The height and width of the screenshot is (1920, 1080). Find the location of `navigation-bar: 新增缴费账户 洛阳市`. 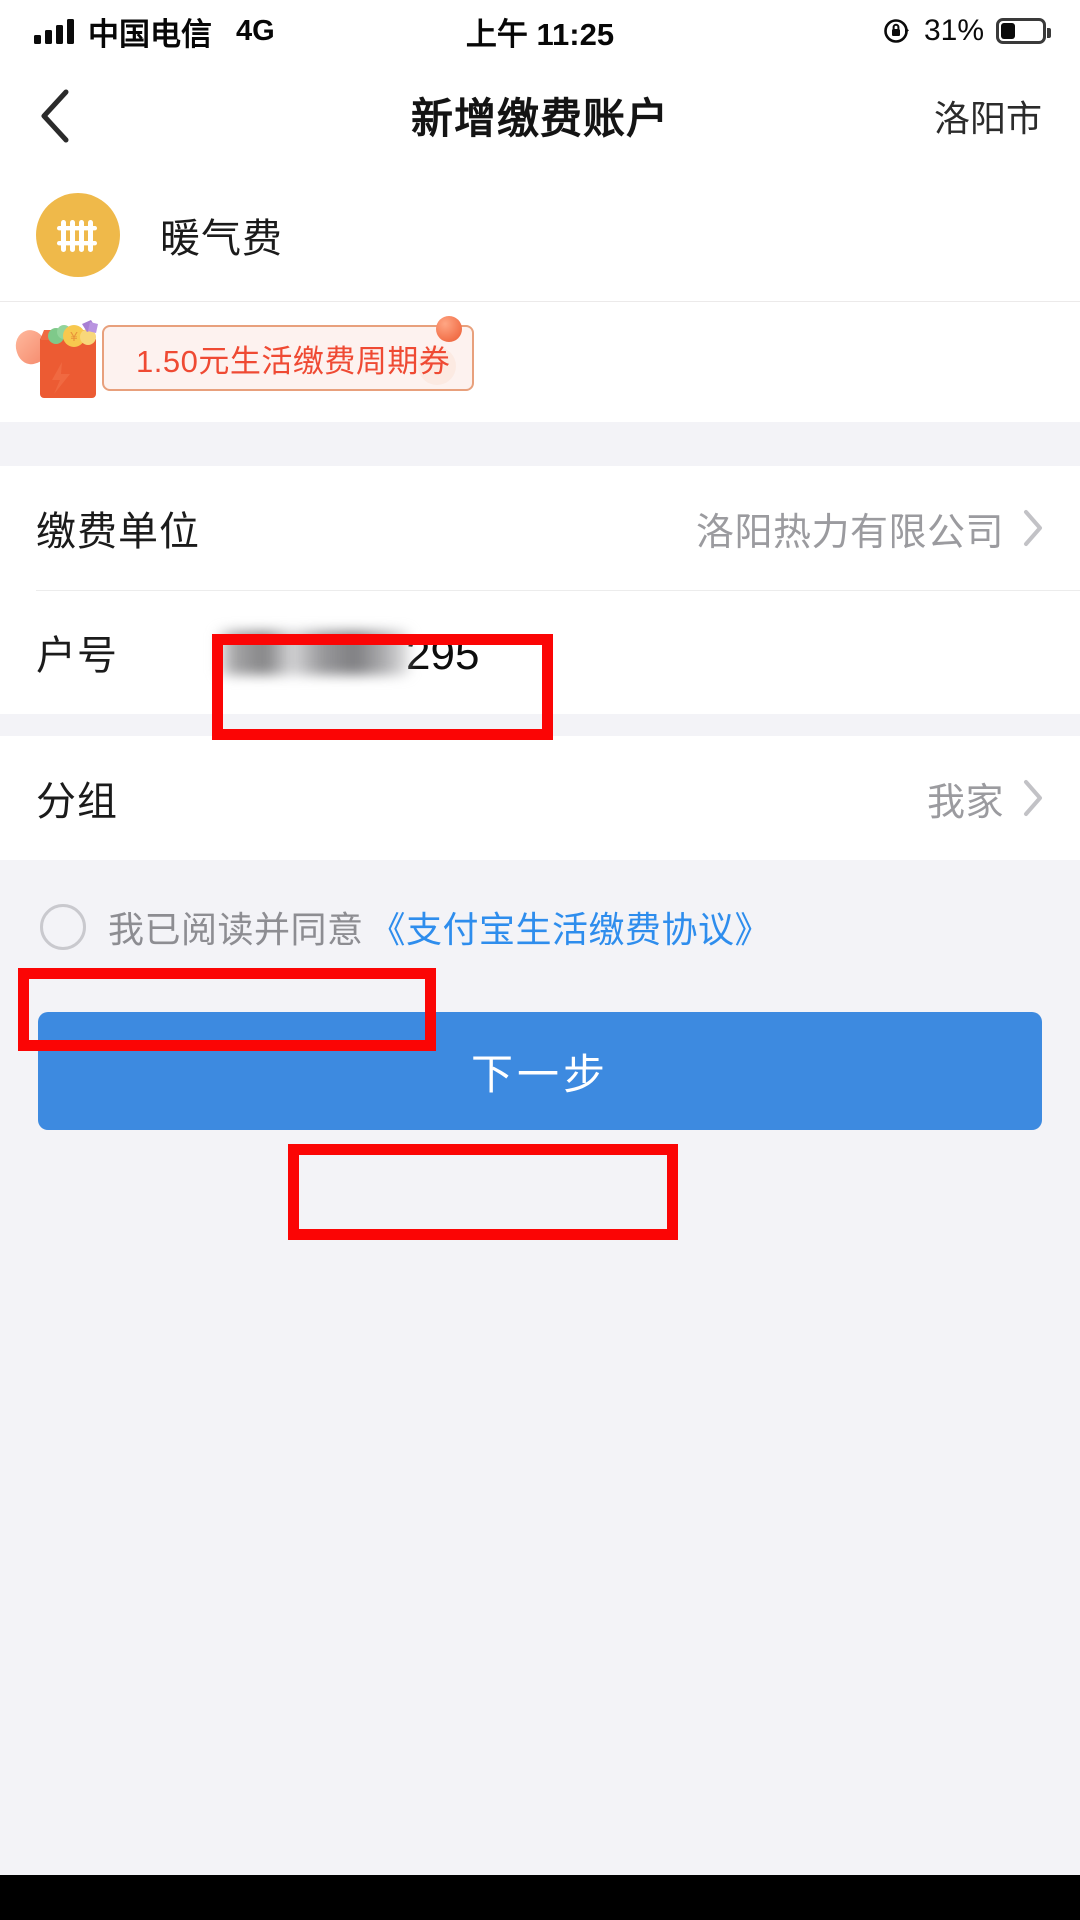

navigation-bar: 新增缴费账户 洛阳市 is located at coordinates (540, 115).